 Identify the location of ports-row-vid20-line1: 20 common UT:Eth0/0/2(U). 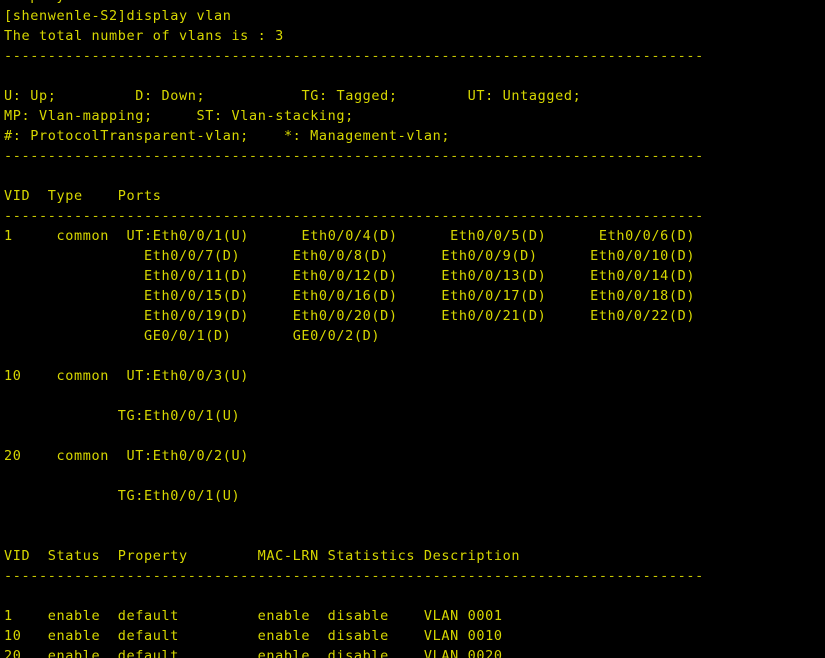
(414, 456).